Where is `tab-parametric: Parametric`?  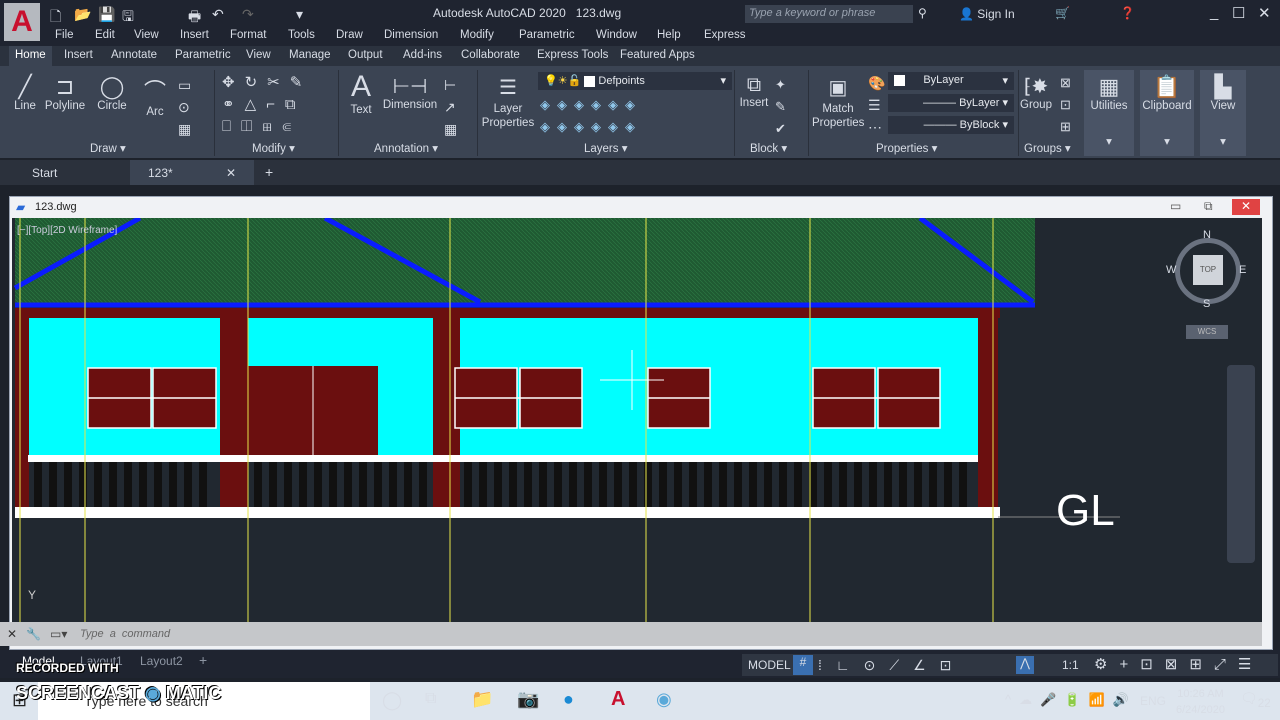
tab-parametric: Parametric is located at coordinates (203, 55).